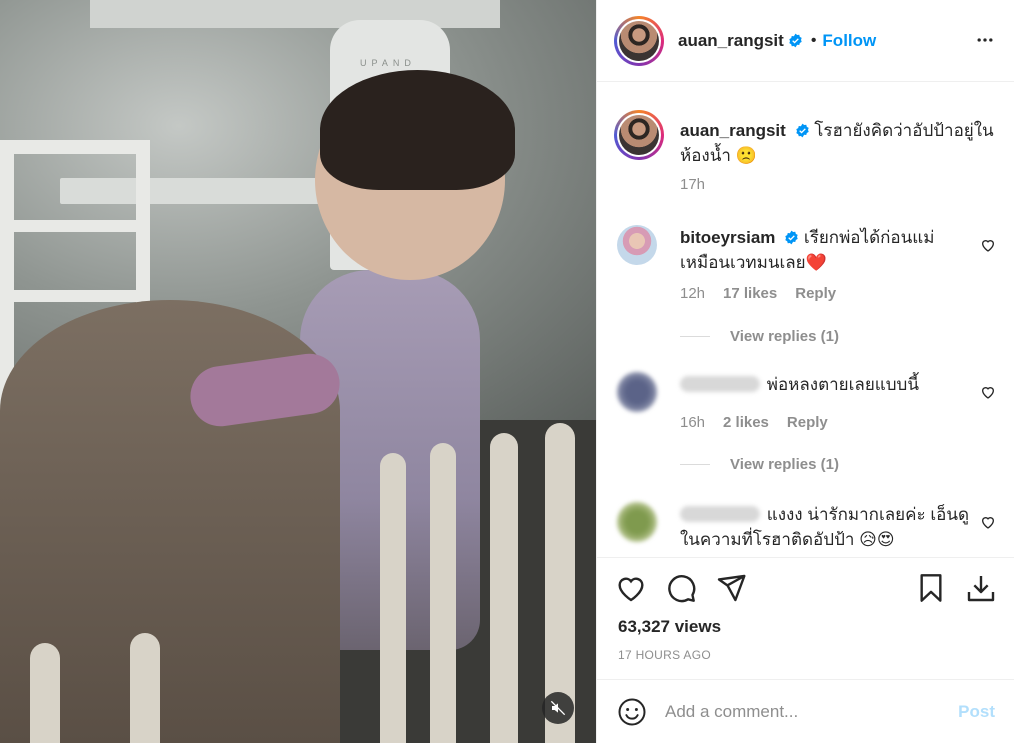  I want to click on post-button: Post, so click(976, 712).